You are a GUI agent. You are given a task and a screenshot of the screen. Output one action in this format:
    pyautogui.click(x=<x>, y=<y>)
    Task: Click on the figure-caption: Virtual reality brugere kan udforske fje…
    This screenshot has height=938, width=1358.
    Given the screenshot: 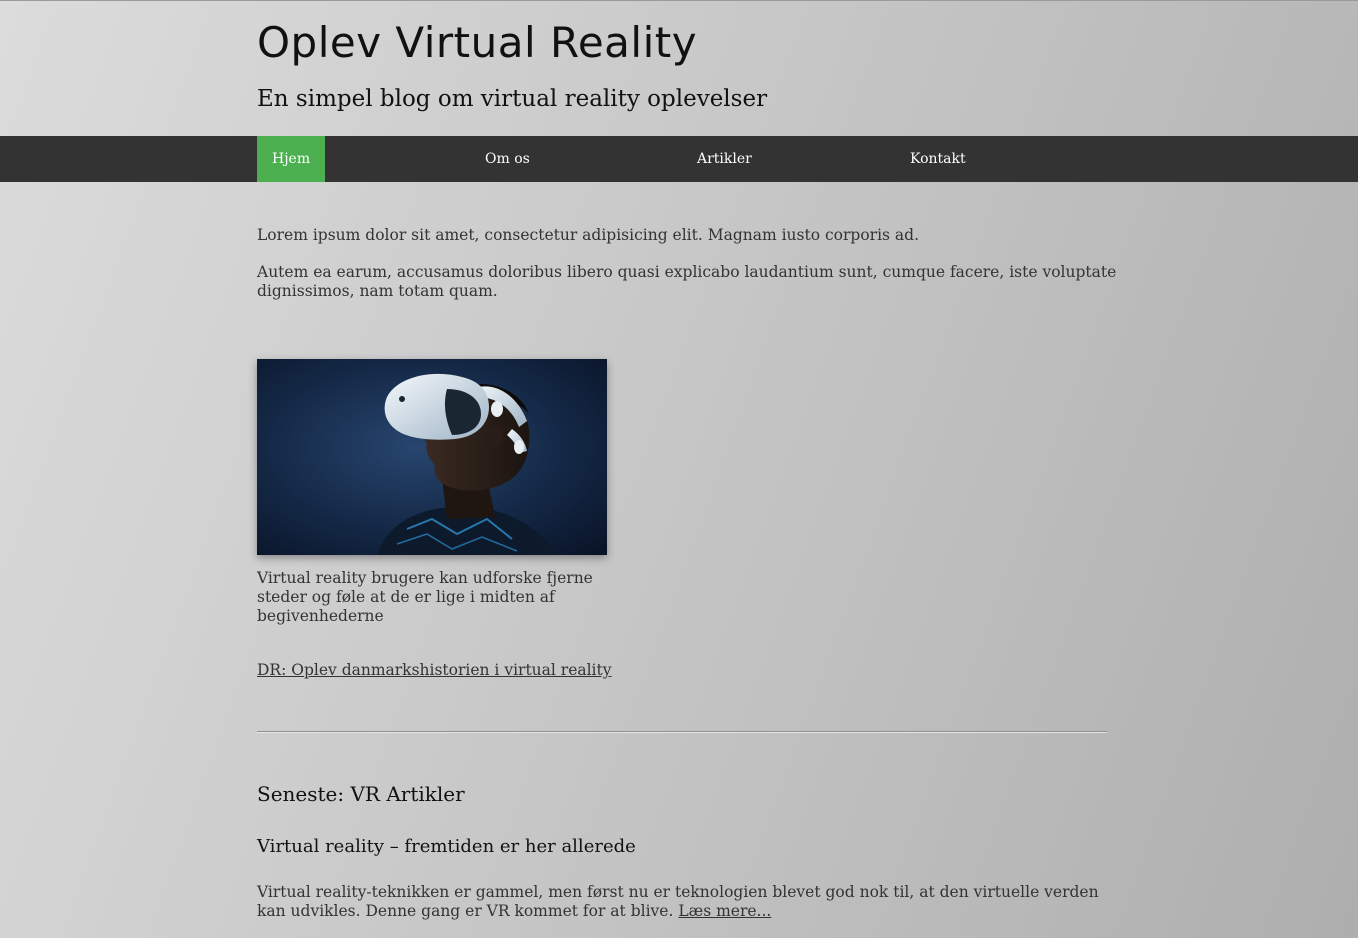 What is the action you would take?
    pyautogui.click(x=425, y=597)
    